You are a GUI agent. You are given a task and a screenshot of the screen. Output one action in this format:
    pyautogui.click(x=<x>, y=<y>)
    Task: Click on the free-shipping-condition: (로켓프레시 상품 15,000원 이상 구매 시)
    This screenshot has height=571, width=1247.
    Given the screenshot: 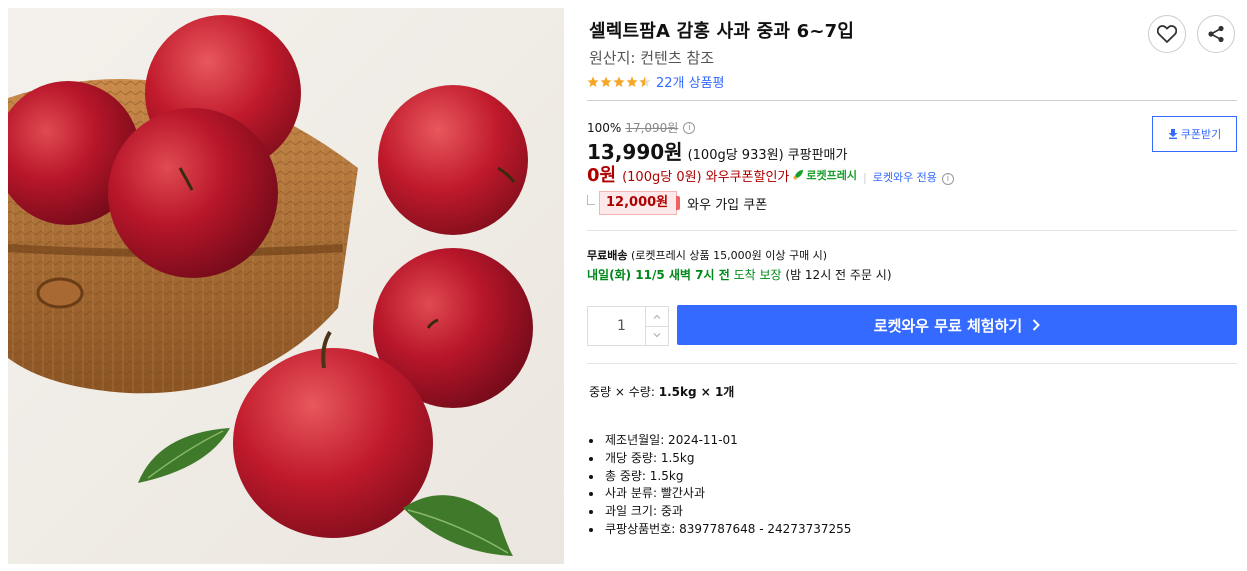 What is the action you would take?
    pyautogui.click(x=729, y=255)
    